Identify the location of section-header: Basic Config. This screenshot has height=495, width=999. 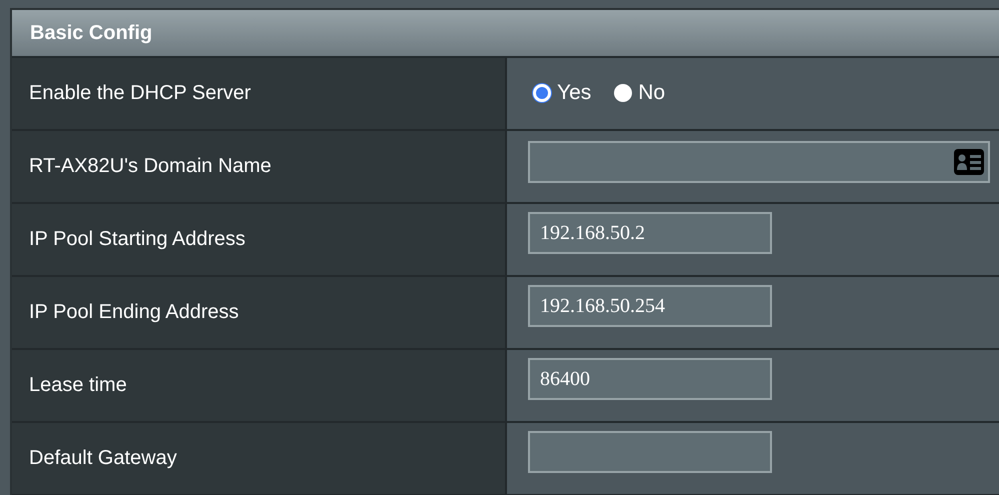
(505, 34).